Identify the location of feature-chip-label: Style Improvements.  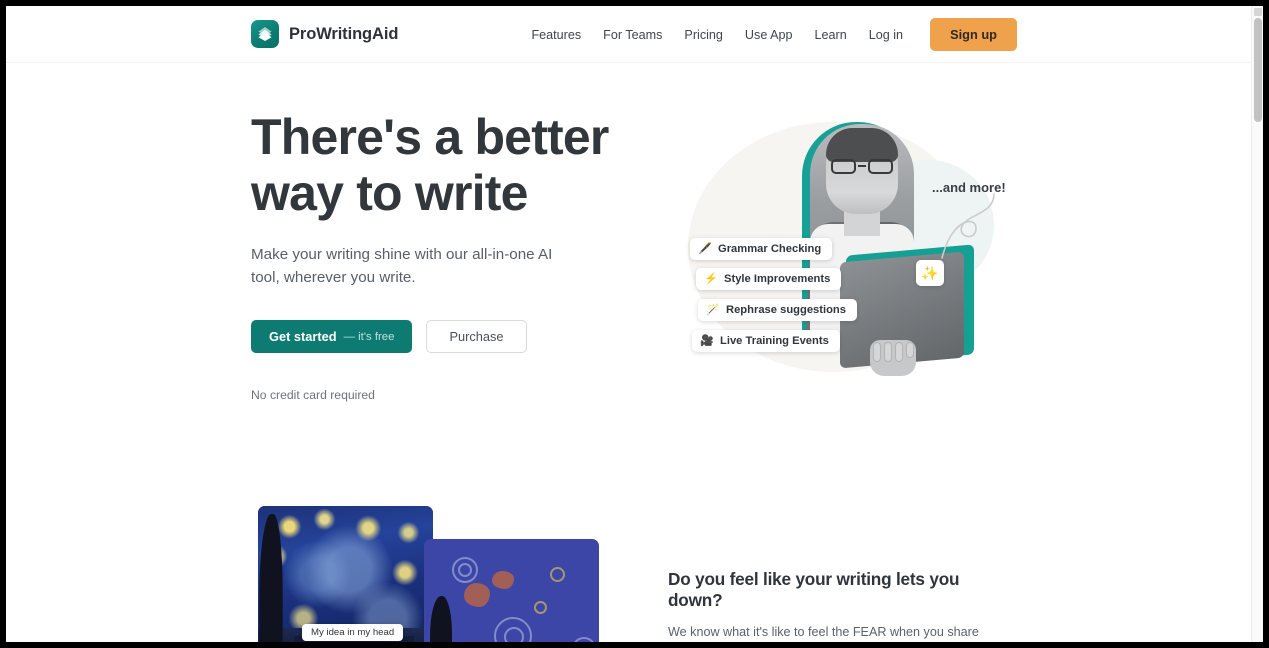
(777, 279).